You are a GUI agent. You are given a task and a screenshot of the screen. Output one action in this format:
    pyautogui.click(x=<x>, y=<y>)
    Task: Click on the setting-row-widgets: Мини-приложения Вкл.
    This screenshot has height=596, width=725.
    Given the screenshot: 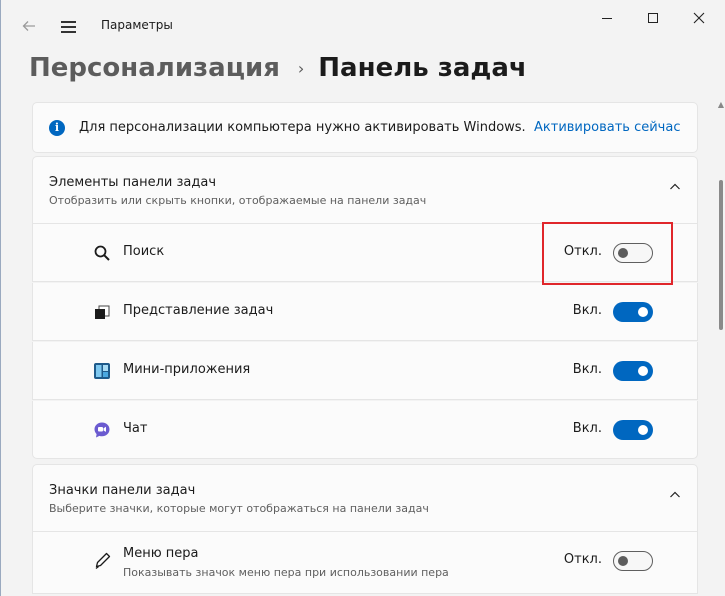 What is the action you would take?
    pyautogui.click(x=365, y=371)
    